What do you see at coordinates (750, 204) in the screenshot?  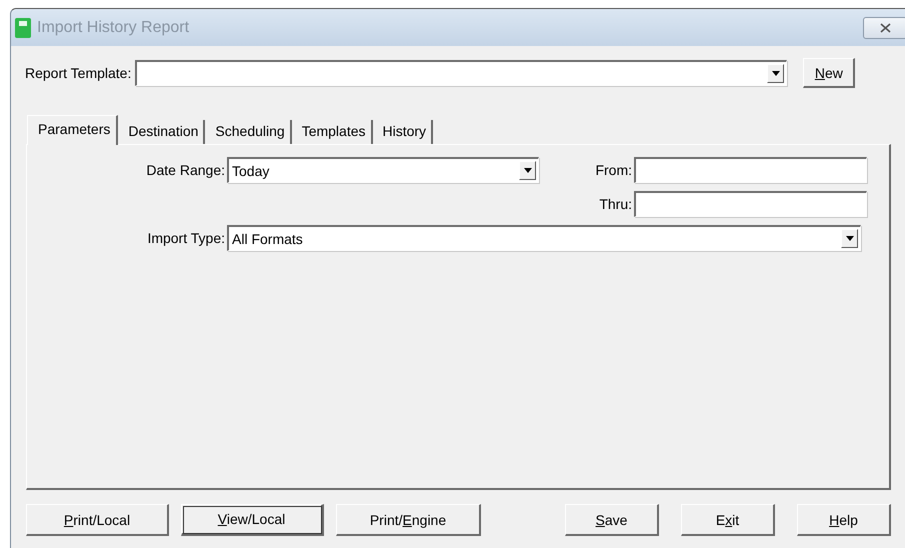 I see `thru-field` at bounding box center [750, 204].